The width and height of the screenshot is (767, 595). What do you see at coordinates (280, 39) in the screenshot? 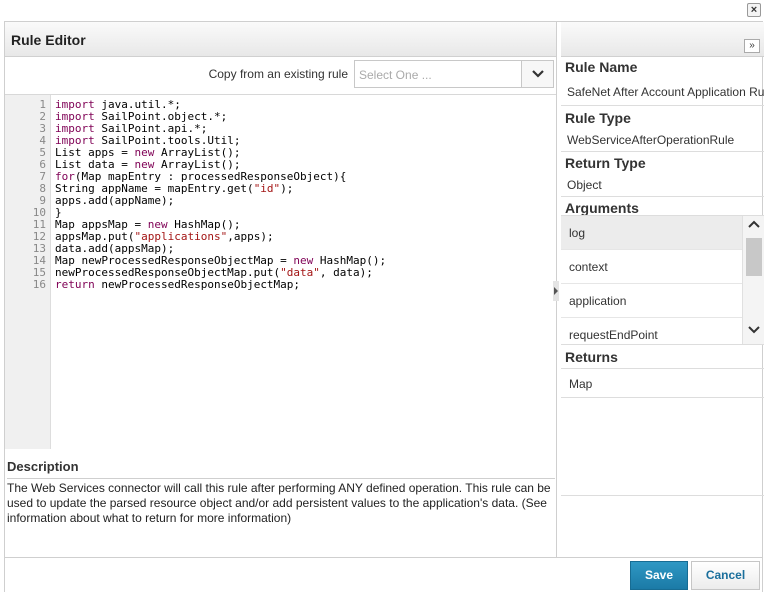
I see `editor-title-bar: Rule Editor` at bounding box center [280, 39].